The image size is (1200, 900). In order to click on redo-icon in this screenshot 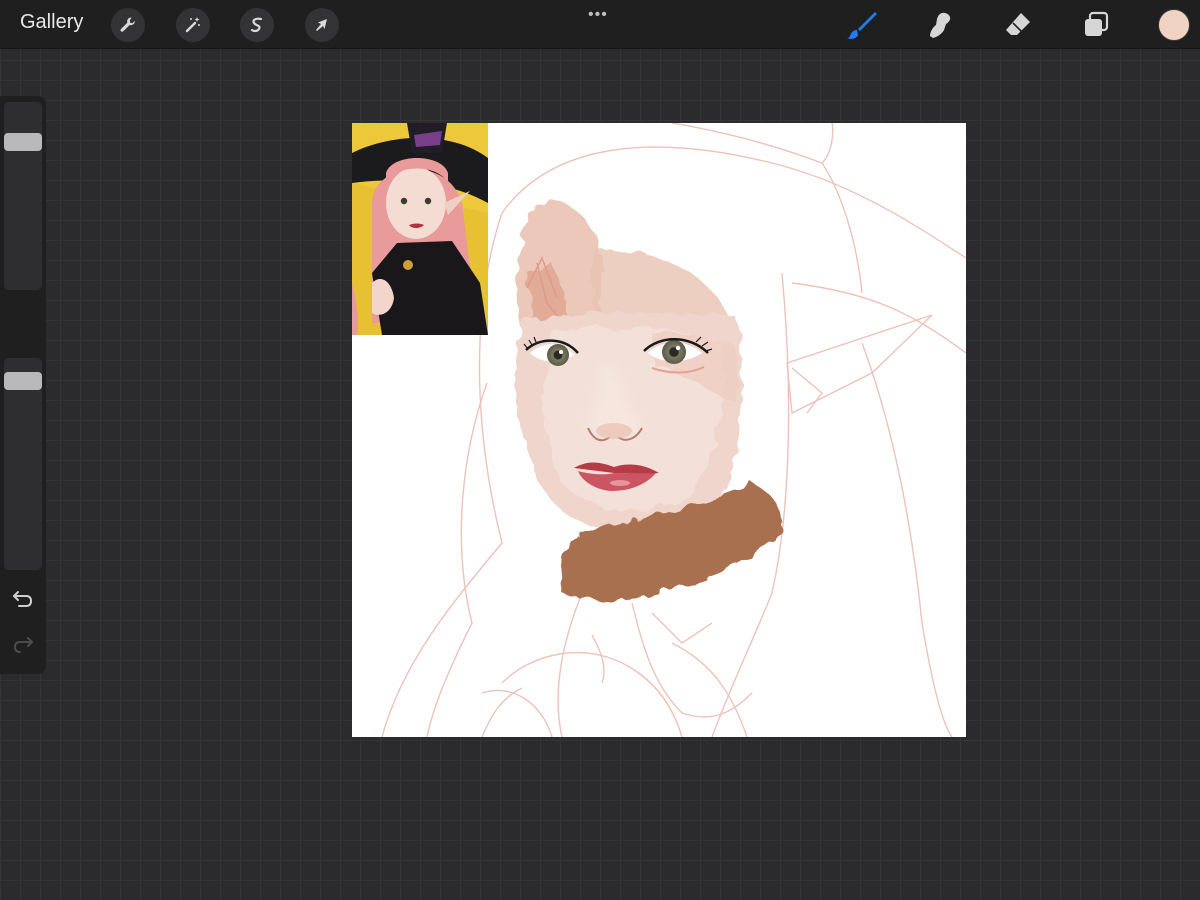, I will do `click(23, 645)`.